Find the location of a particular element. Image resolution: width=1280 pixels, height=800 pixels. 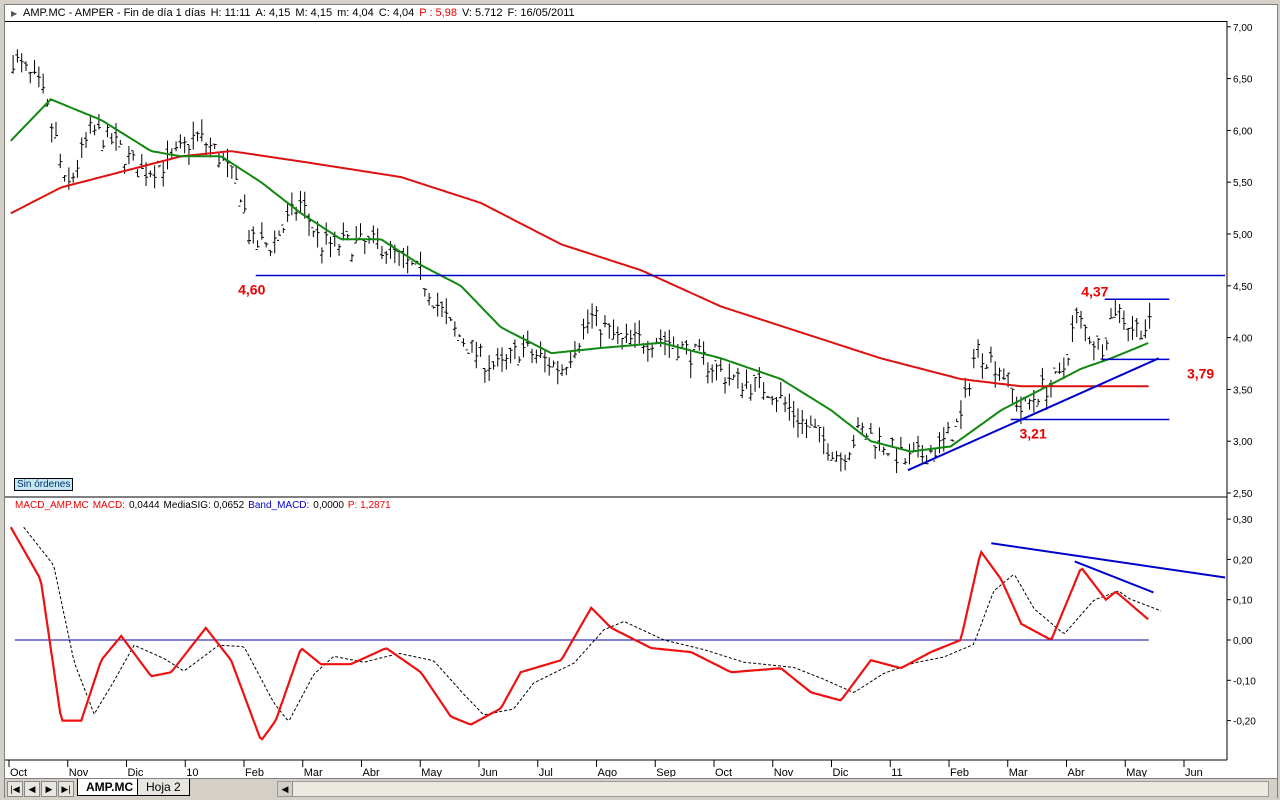

level-label: 4,37 is located at coordinates (1094, 291).